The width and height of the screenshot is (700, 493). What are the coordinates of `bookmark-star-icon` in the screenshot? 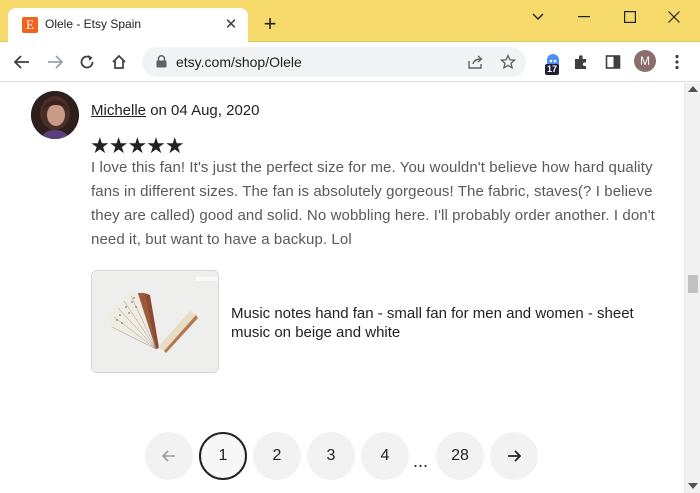 It's located at (508, 62).